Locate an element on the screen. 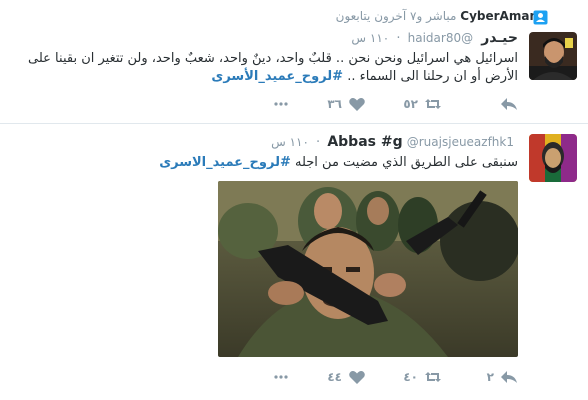  retweet-button: ٥٢ is located at coordinates (404, 104).